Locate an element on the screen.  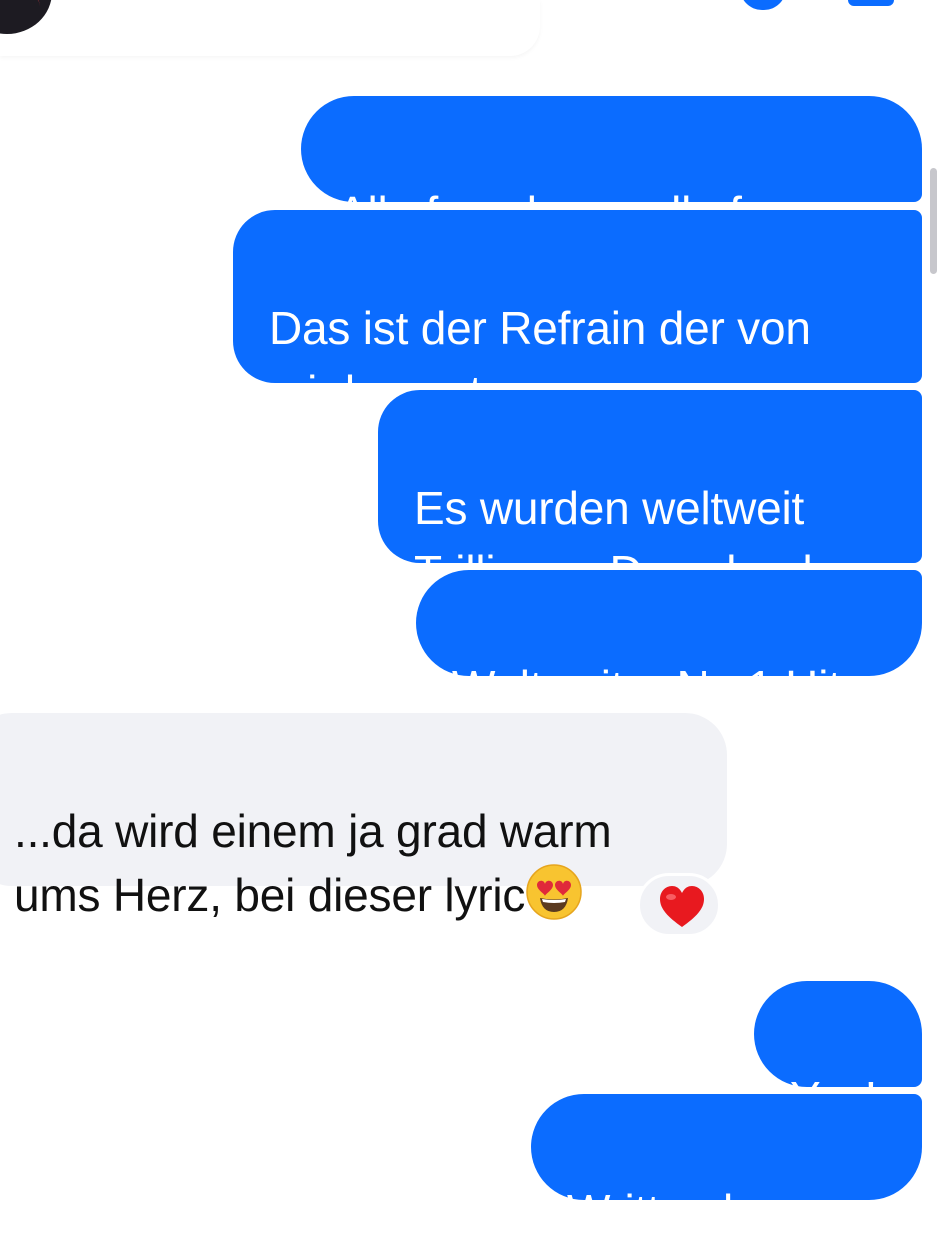
avatar-ring is located at coordinates (20, 14).